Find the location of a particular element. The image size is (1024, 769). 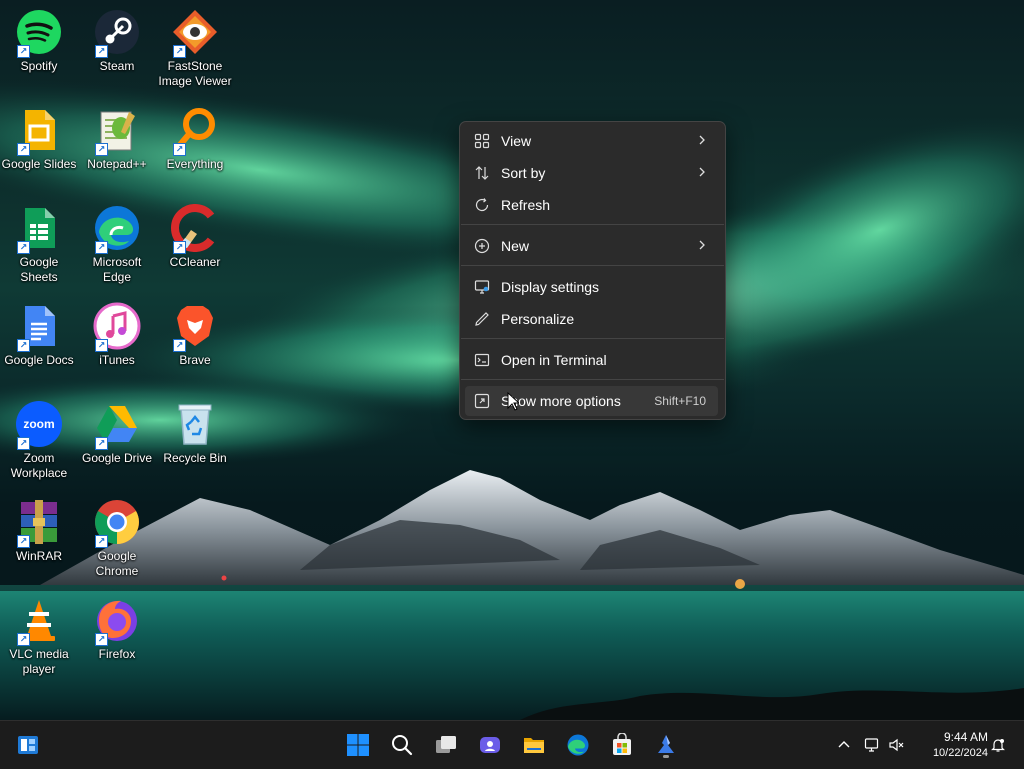

taskbar-clock: 9:44 AM 10/22/2024 is located at coordinates (950, 745).